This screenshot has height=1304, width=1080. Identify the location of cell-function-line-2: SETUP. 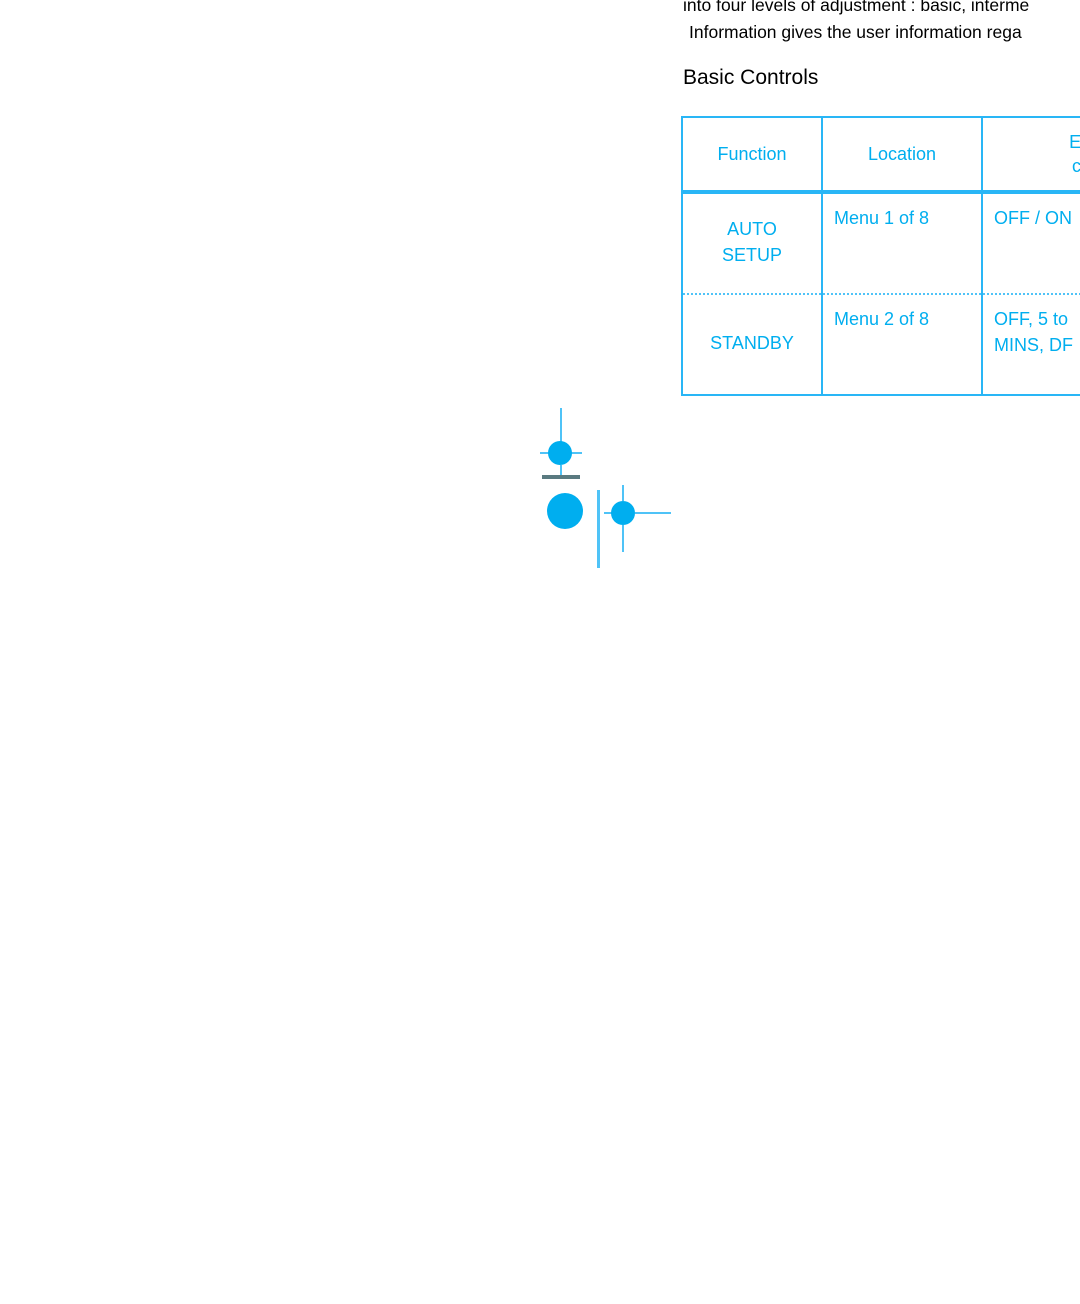
(751, 254).